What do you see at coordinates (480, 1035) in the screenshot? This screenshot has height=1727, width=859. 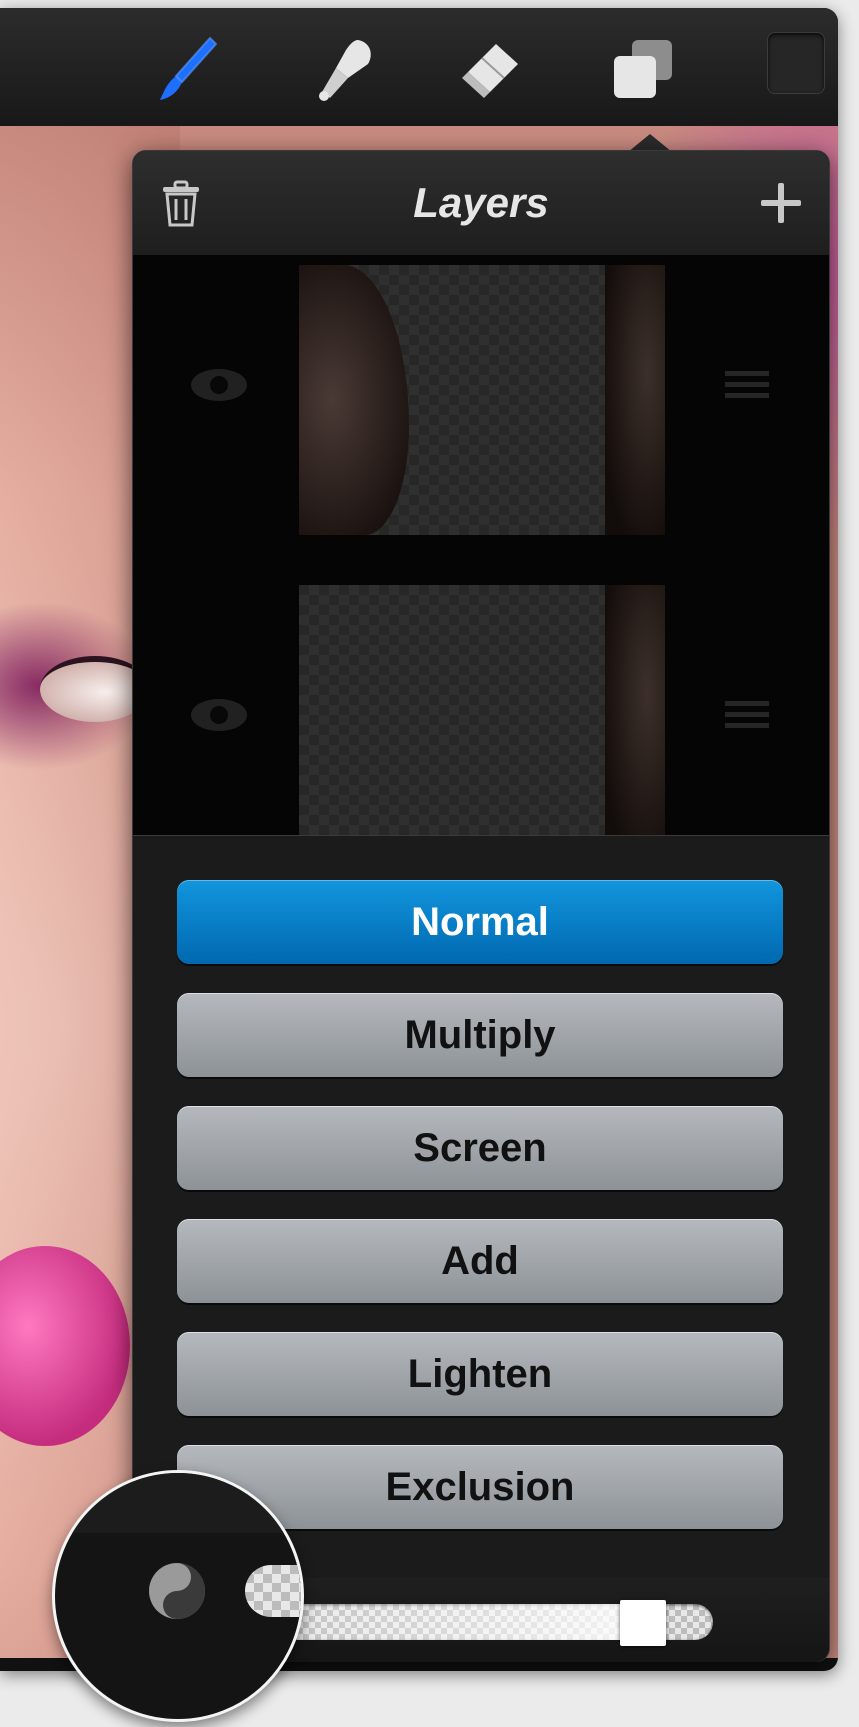 I see `blend-mode-multiply-button: Multiply` at bounding box center [480, 1035].